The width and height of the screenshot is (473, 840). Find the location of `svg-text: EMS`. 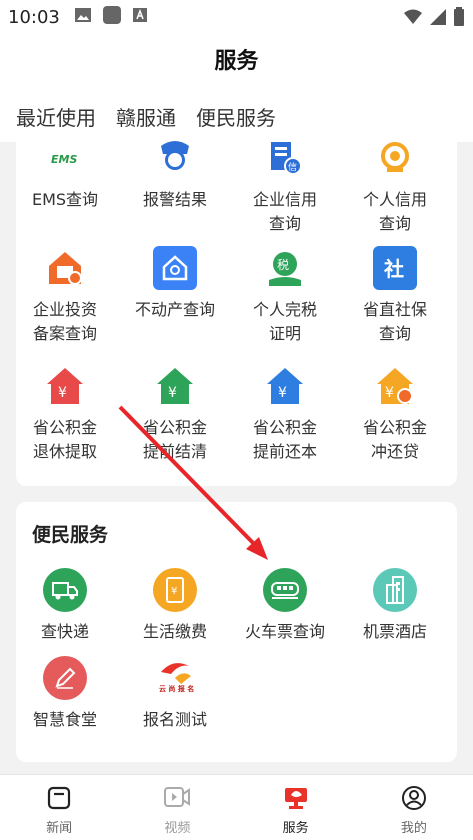

svg-text: EMS is located at coordinates (64, 159).